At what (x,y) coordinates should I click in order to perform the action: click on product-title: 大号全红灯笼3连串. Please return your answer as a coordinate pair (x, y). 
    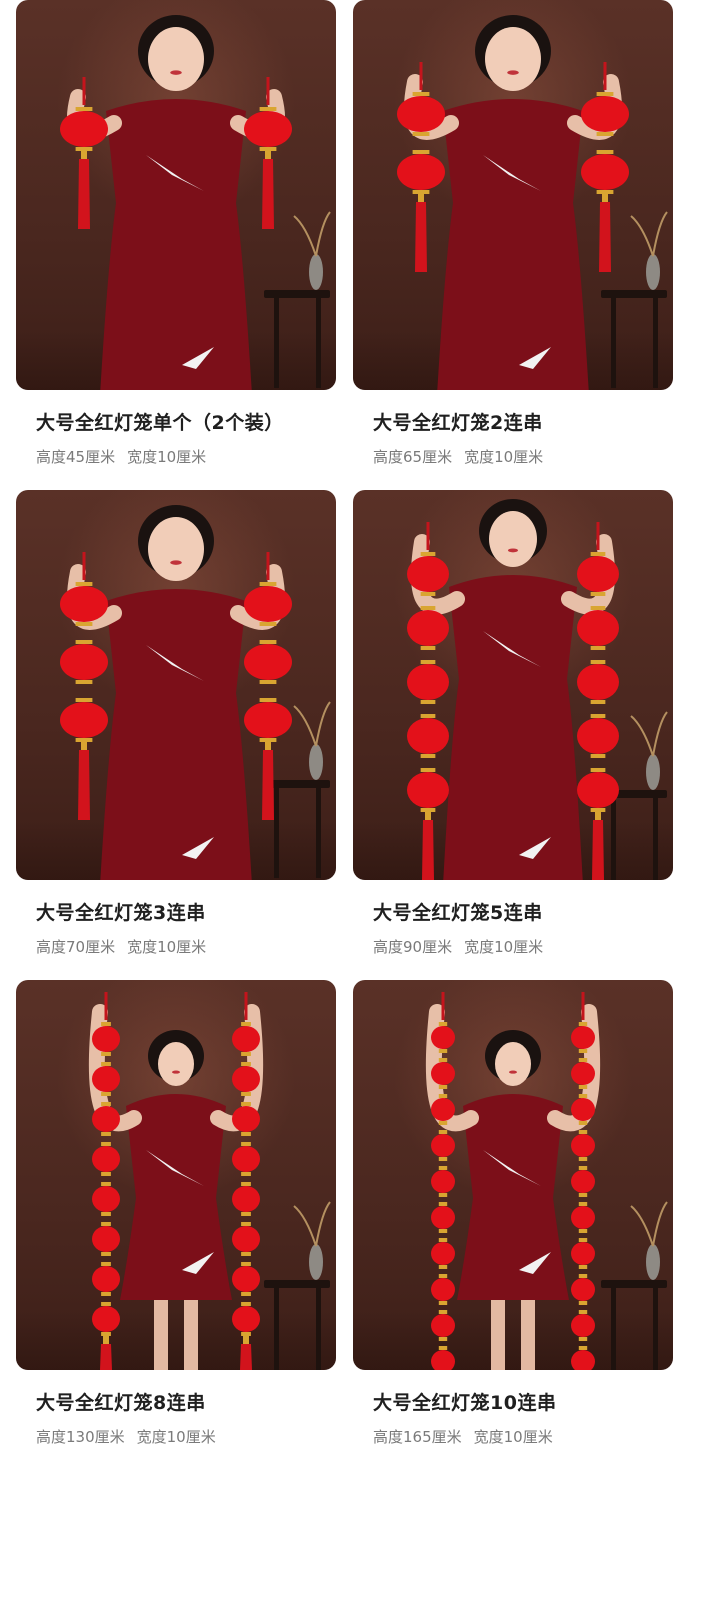
    Looking at the image, I should click on (121, 911).